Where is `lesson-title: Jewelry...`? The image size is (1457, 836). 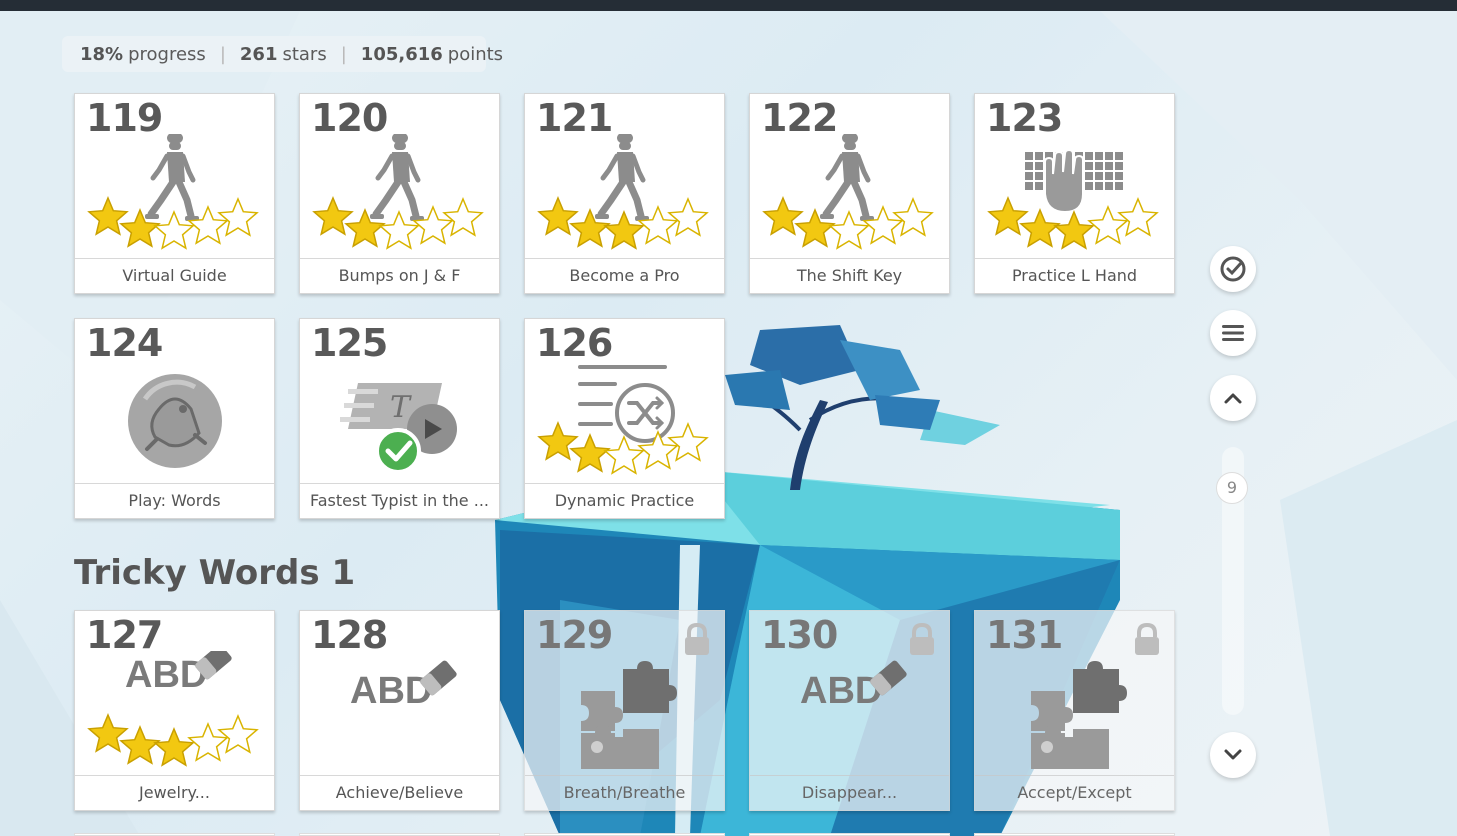 lesson-title: Jewelry... is located at coordinates (174, 792).